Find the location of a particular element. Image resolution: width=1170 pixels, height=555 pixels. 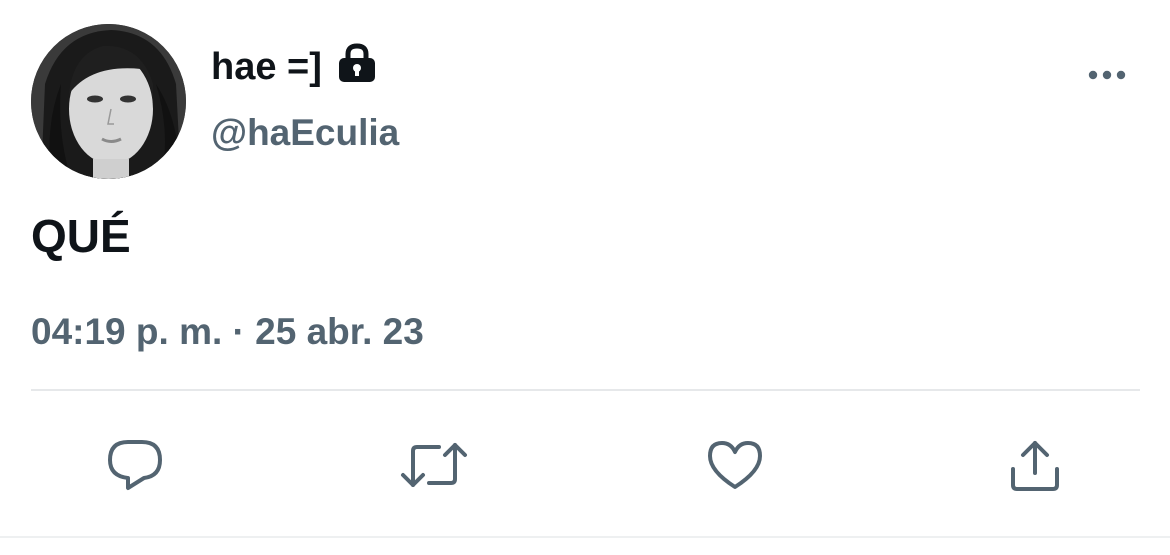

more-horizontal-icon is located at coordinates (1107, 75).